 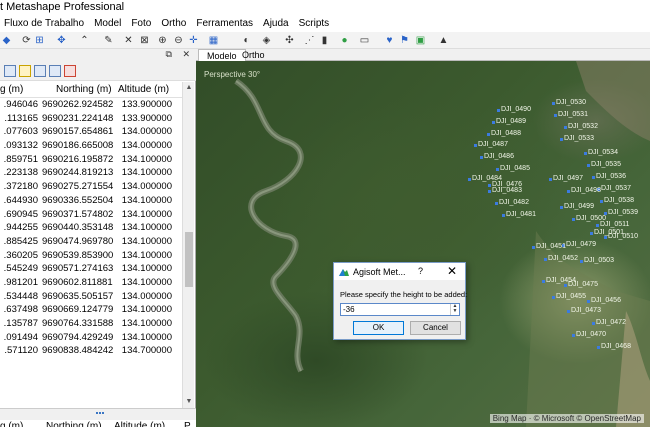 What do you see at coordinates (108, 24) in the screenshot?
I see `menu-model: Model` at bounding box center [108, 24].